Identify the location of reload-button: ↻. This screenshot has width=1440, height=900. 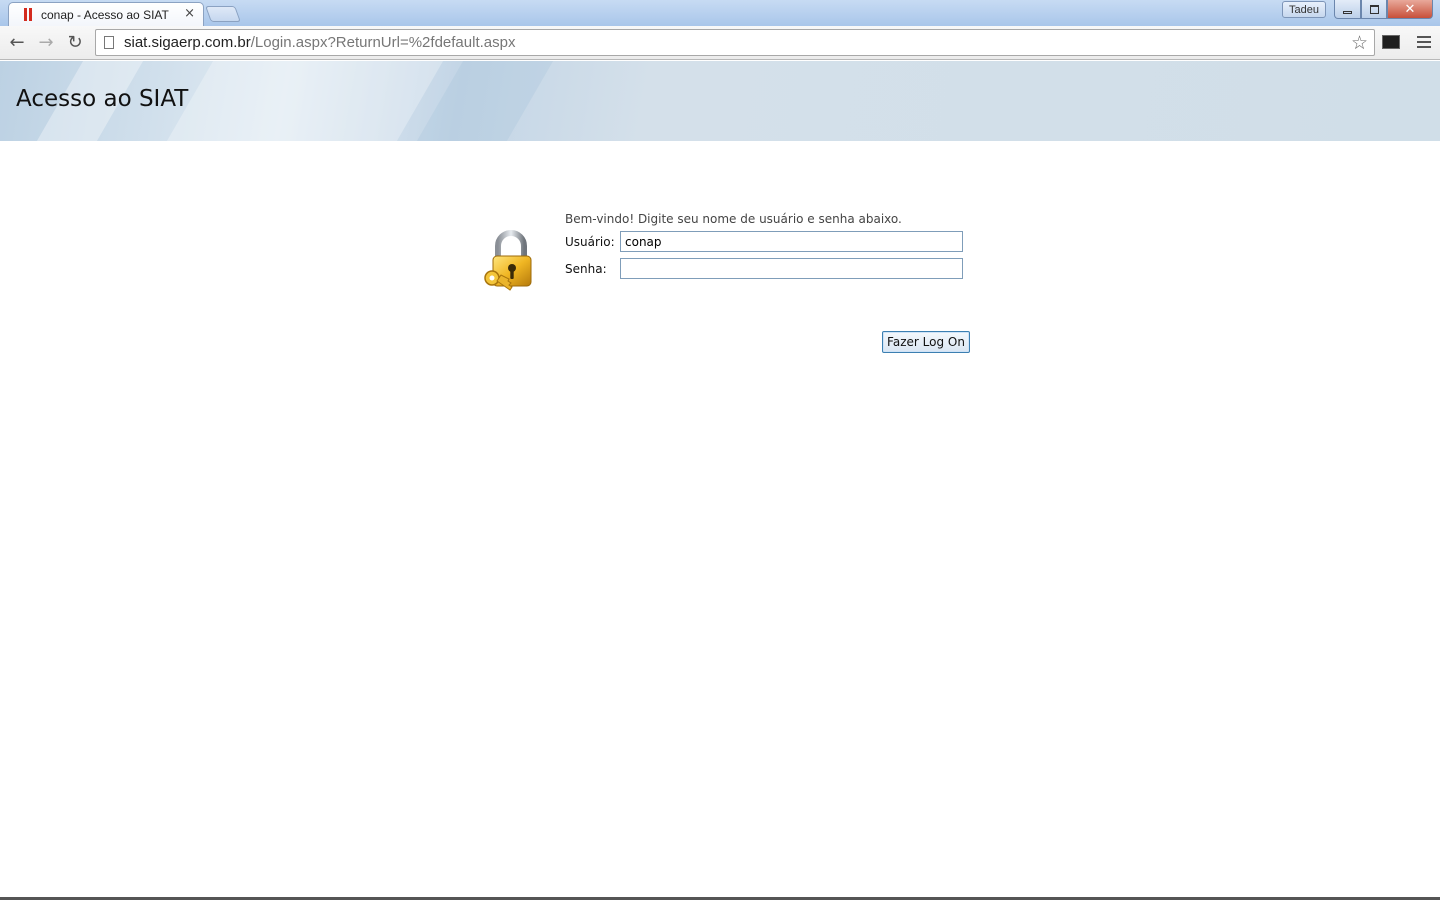
(75, 42).